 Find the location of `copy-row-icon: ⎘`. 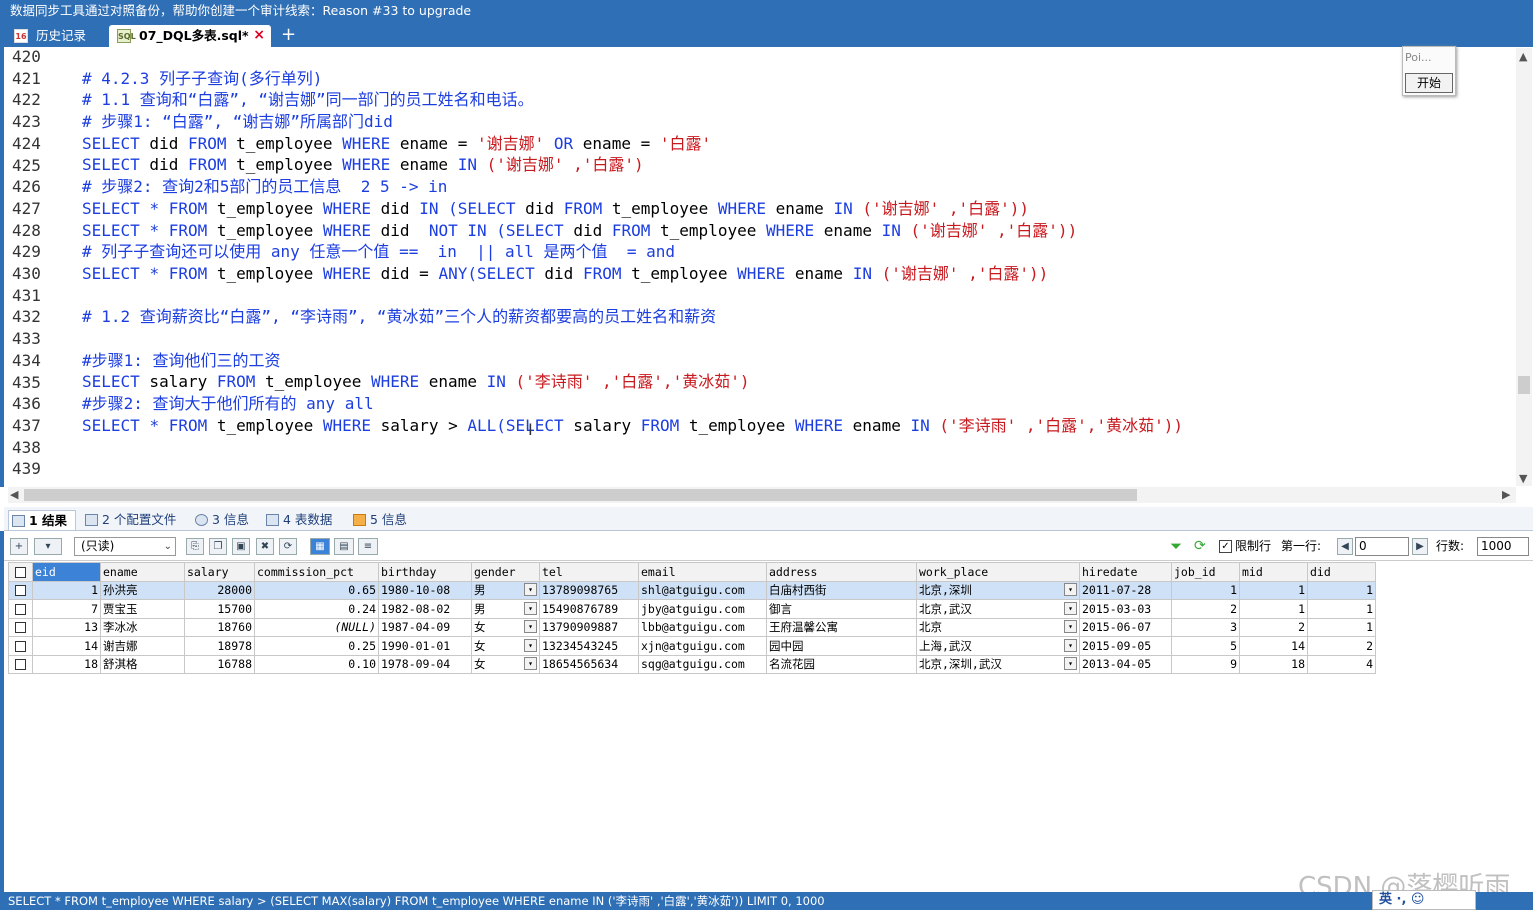

copy-row-icon: ⎘ is located at coordinates (195, 546).